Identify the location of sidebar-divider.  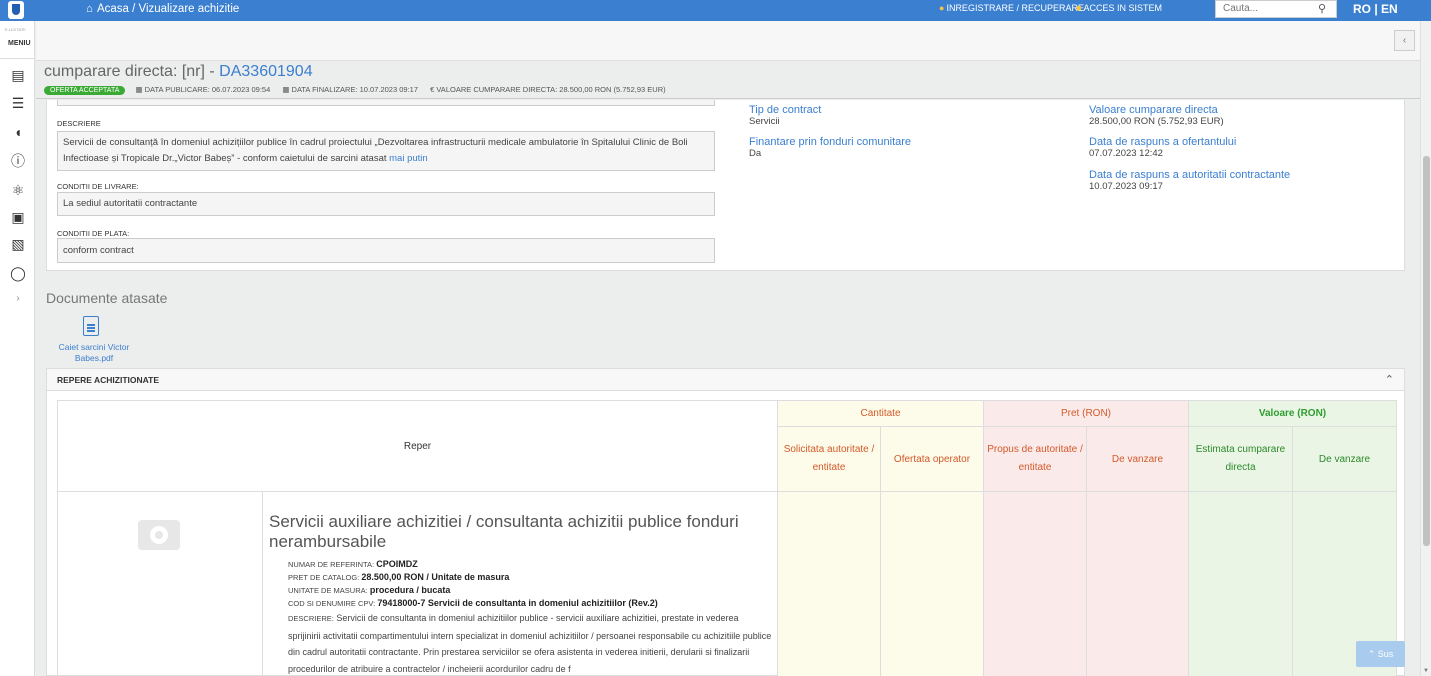
(17, 58).